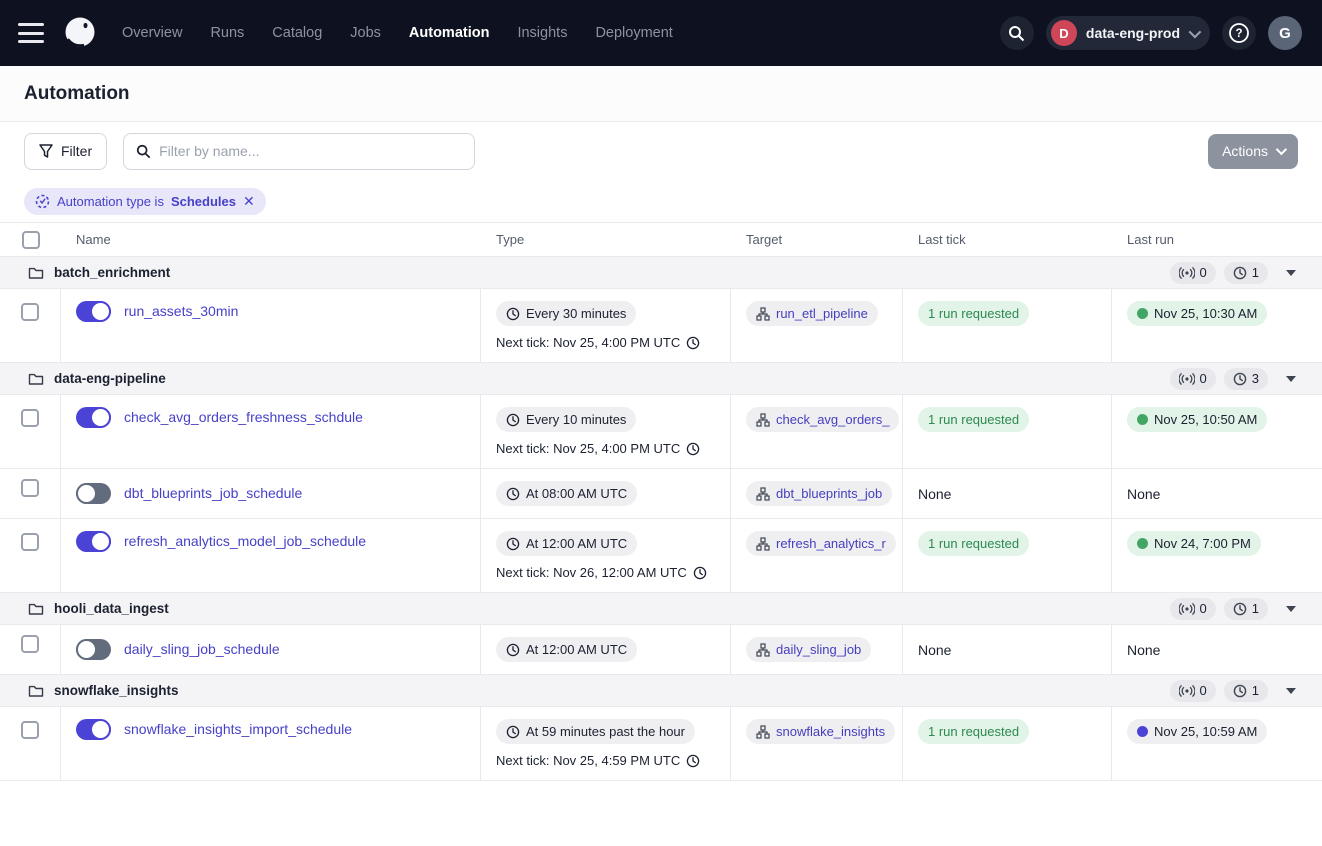 This screenshot has width=1322, height=846. I want to click on actions-button: Actions, so click(1253, 151).